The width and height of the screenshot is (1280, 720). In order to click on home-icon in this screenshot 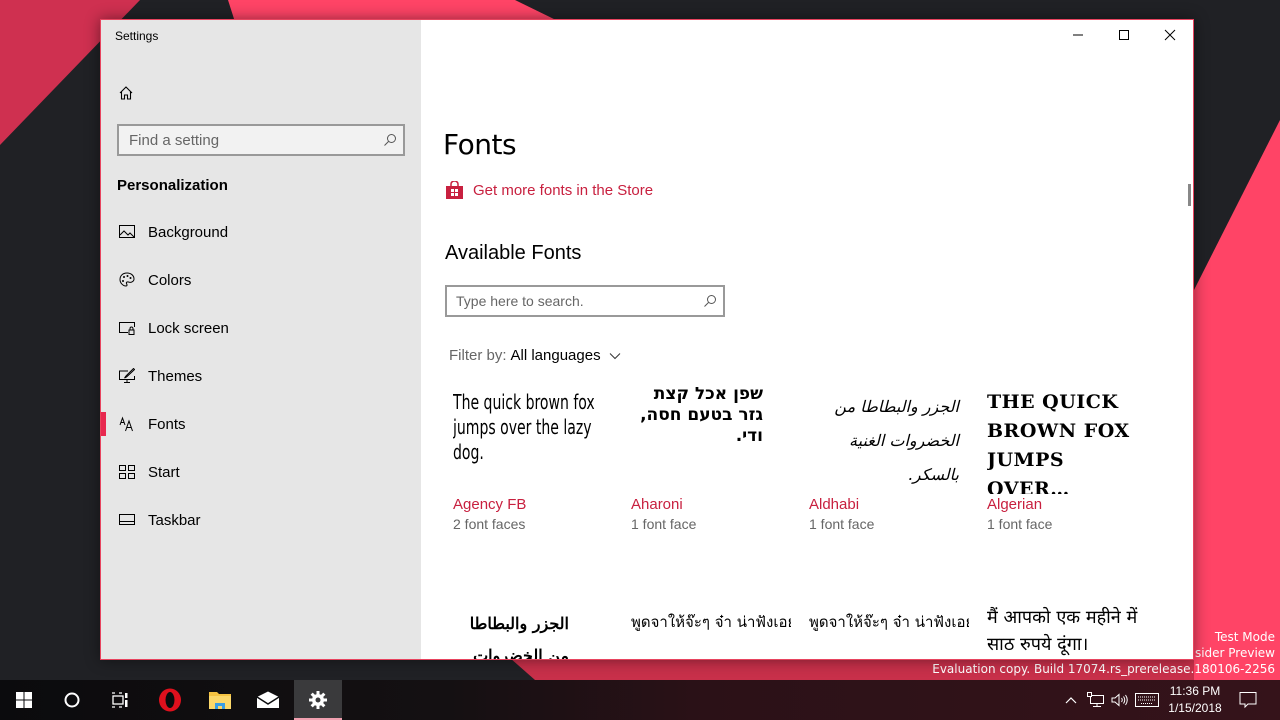, I will do `click(126, 93)`.